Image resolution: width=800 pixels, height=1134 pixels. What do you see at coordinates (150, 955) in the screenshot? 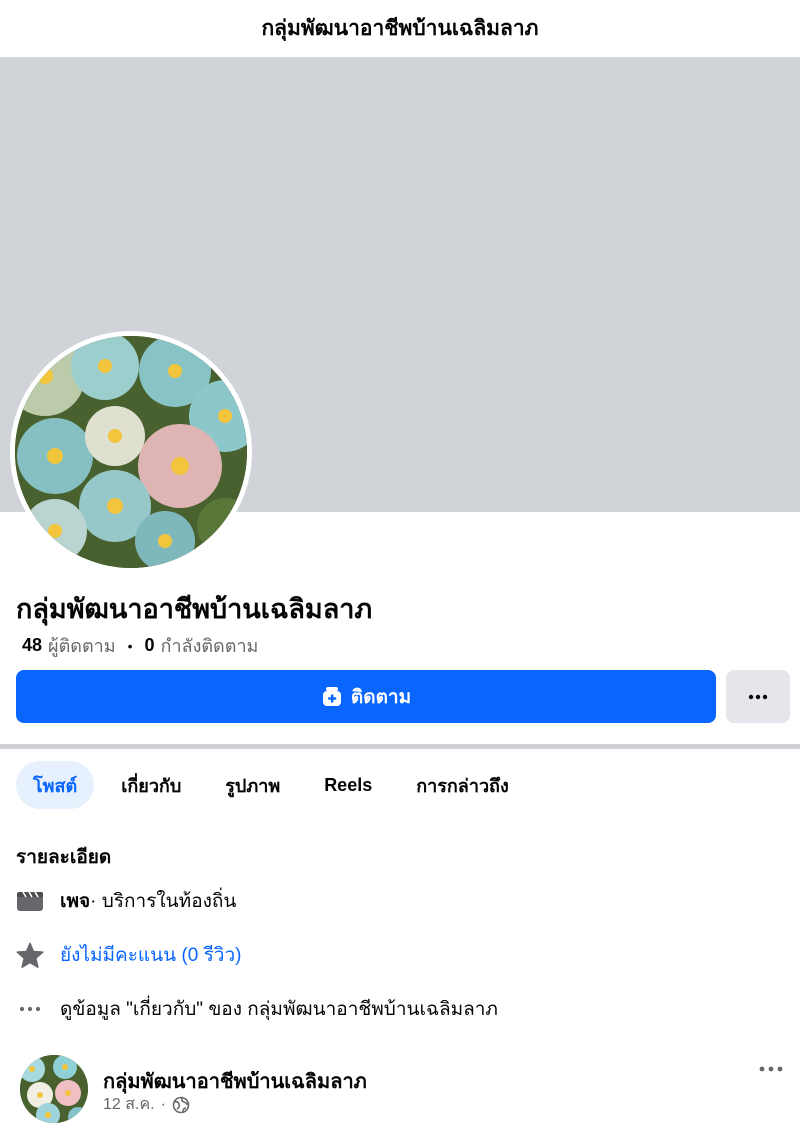
I see `rating-link: ยังไม่มีคะแนน (0 รีวิว)` at bounding box center [150, 955].